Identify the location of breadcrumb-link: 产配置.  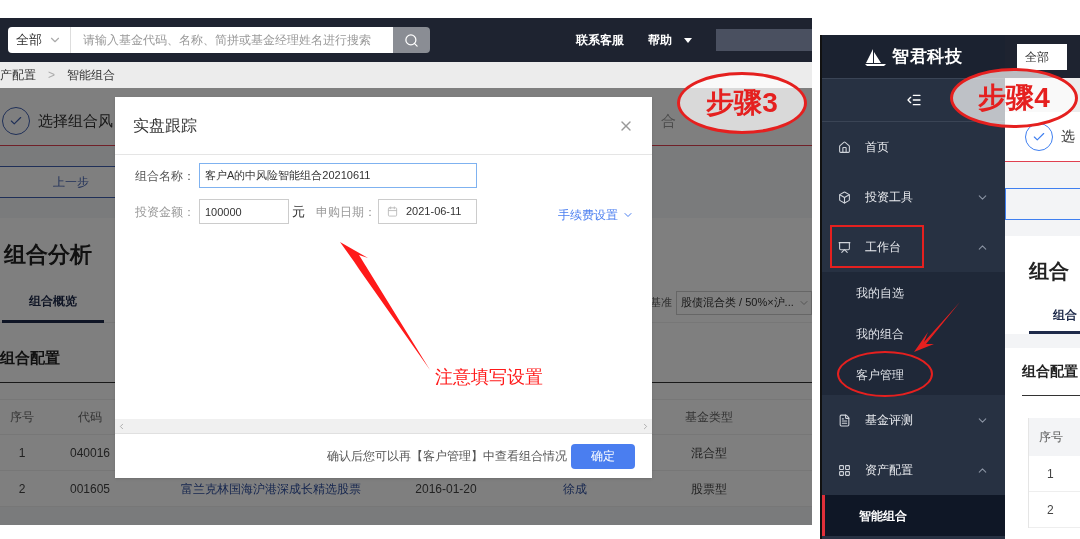
(18, 75).